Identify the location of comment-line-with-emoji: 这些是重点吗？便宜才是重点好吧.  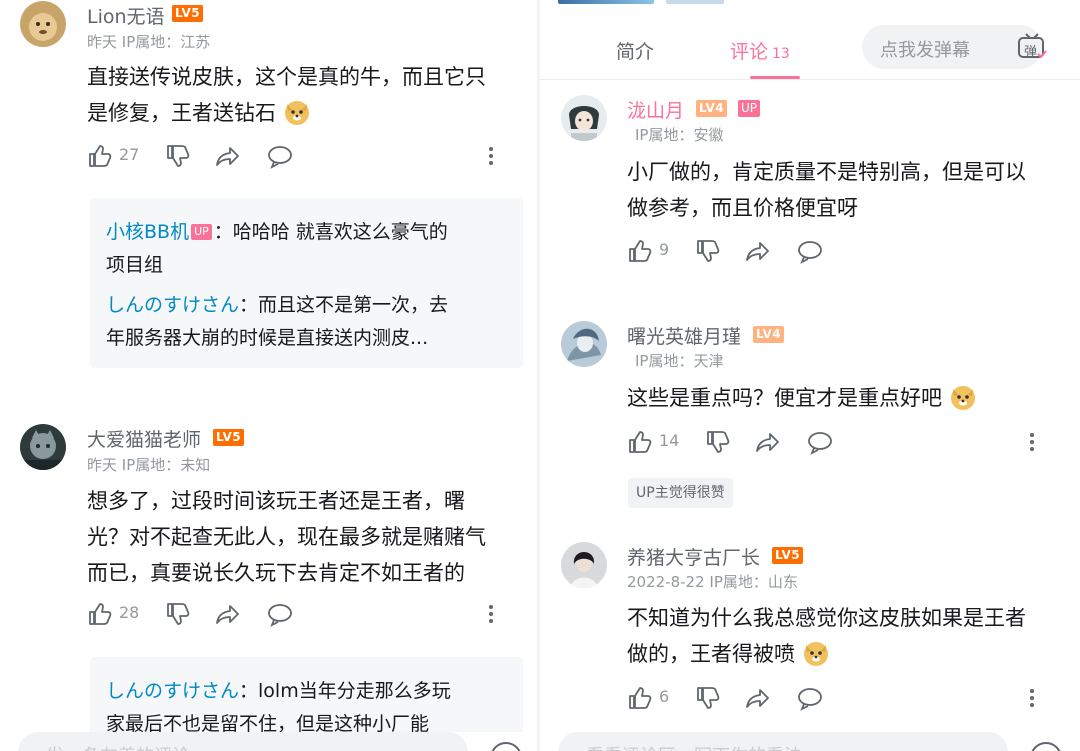
(847, 398).